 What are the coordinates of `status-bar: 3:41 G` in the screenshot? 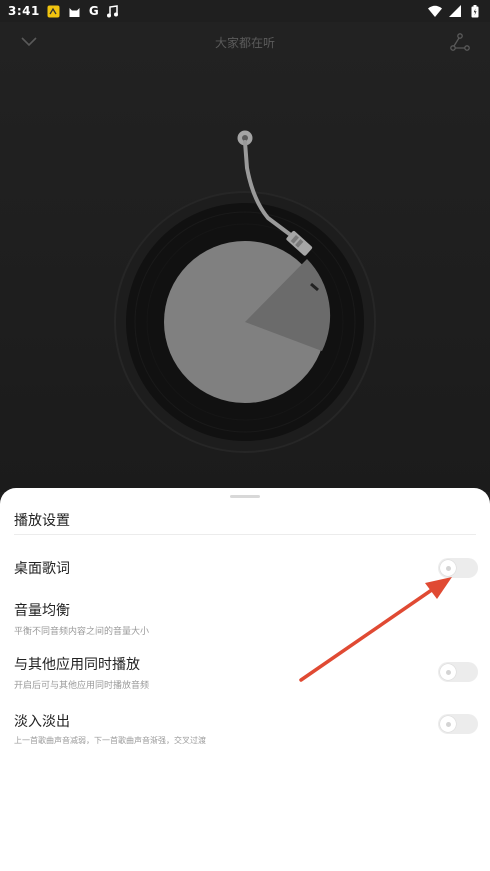 It's located at (245, 11).